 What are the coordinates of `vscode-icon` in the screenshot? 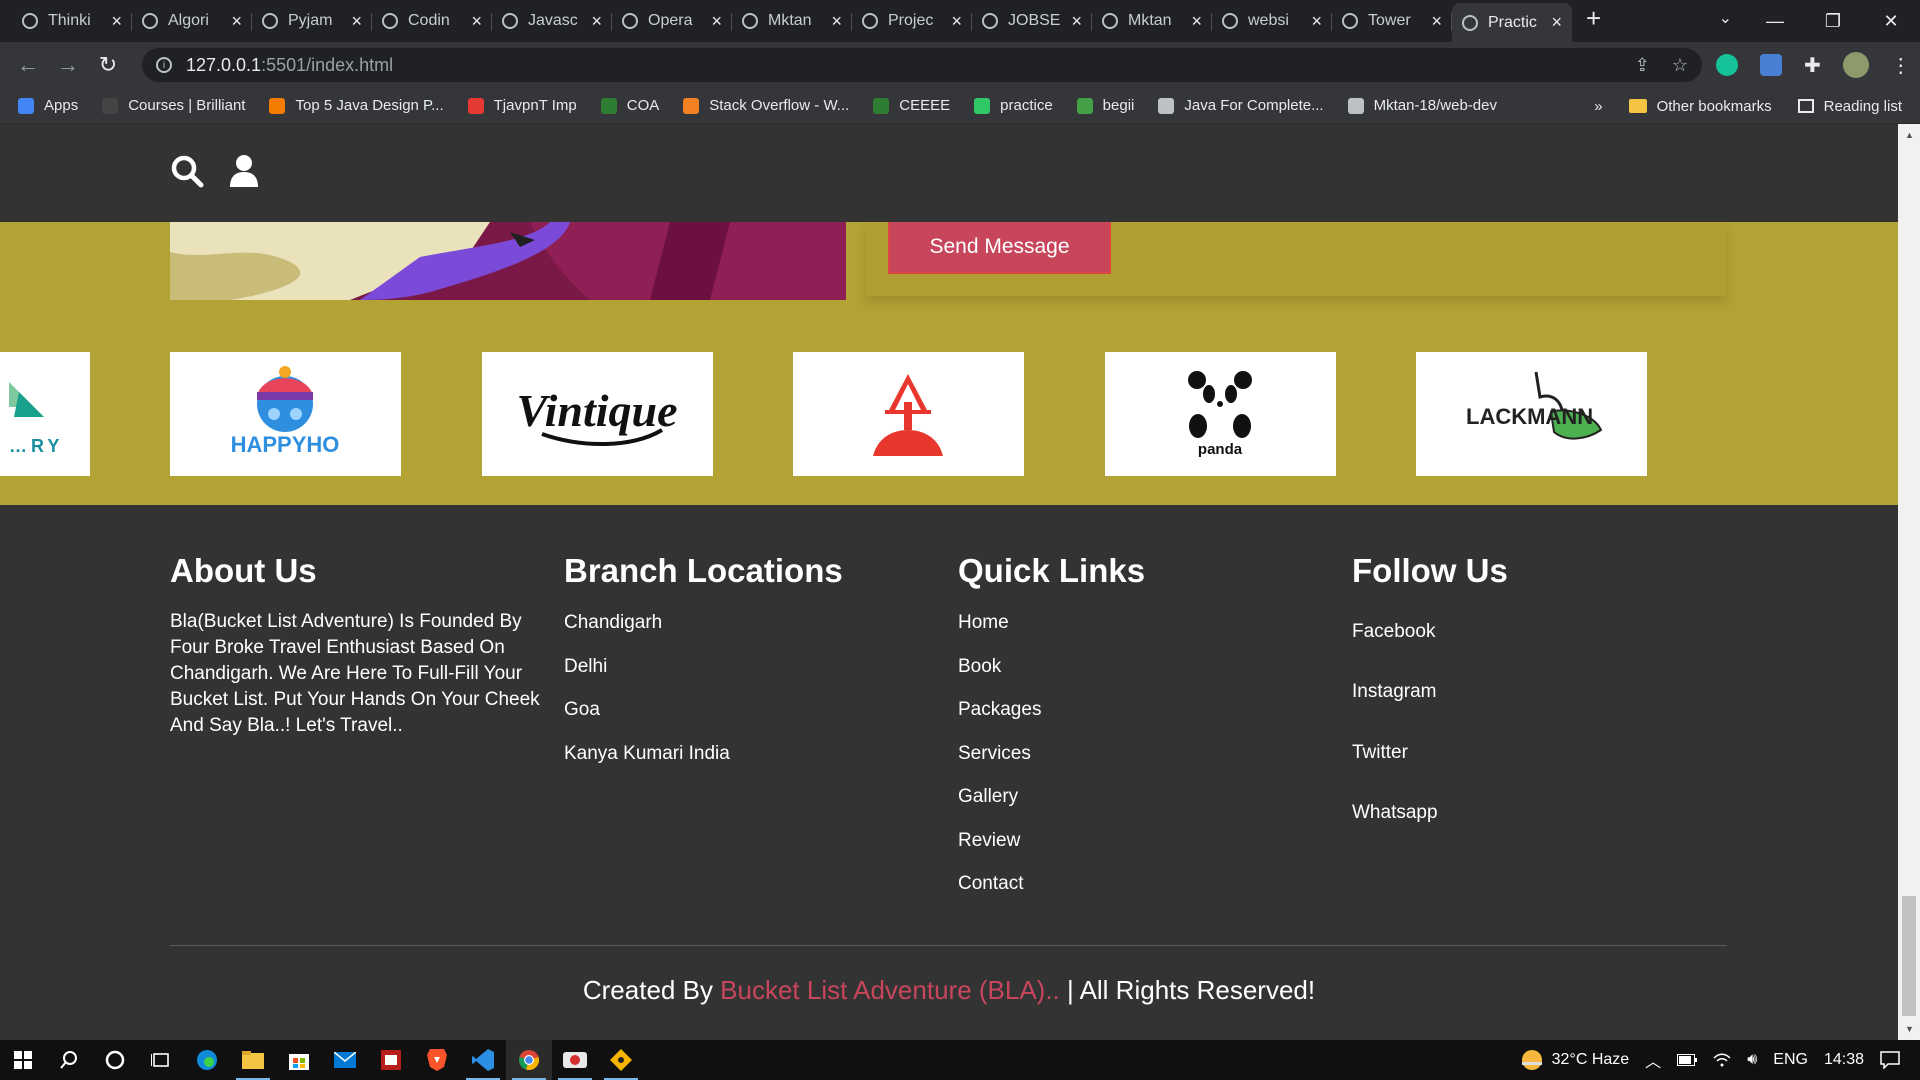 It's located at (483, 1060).